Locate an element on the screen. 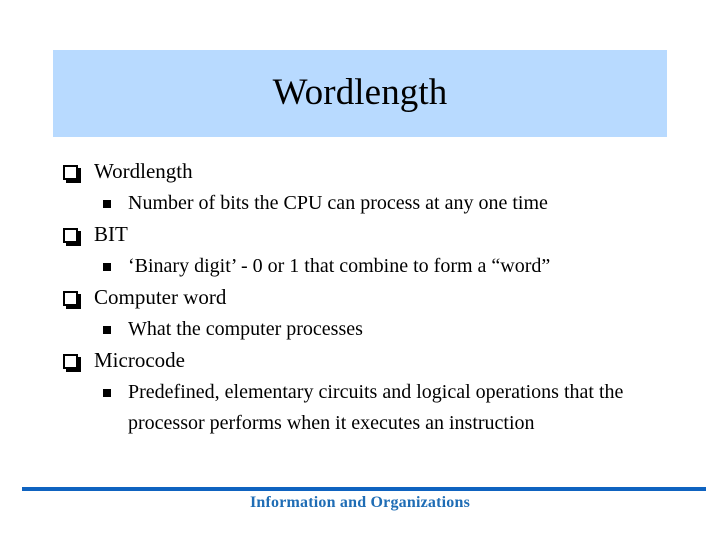 This screenshot has width=720, height=540. bullet-level1-label: Wordlength is located at coordinates (143, 171).